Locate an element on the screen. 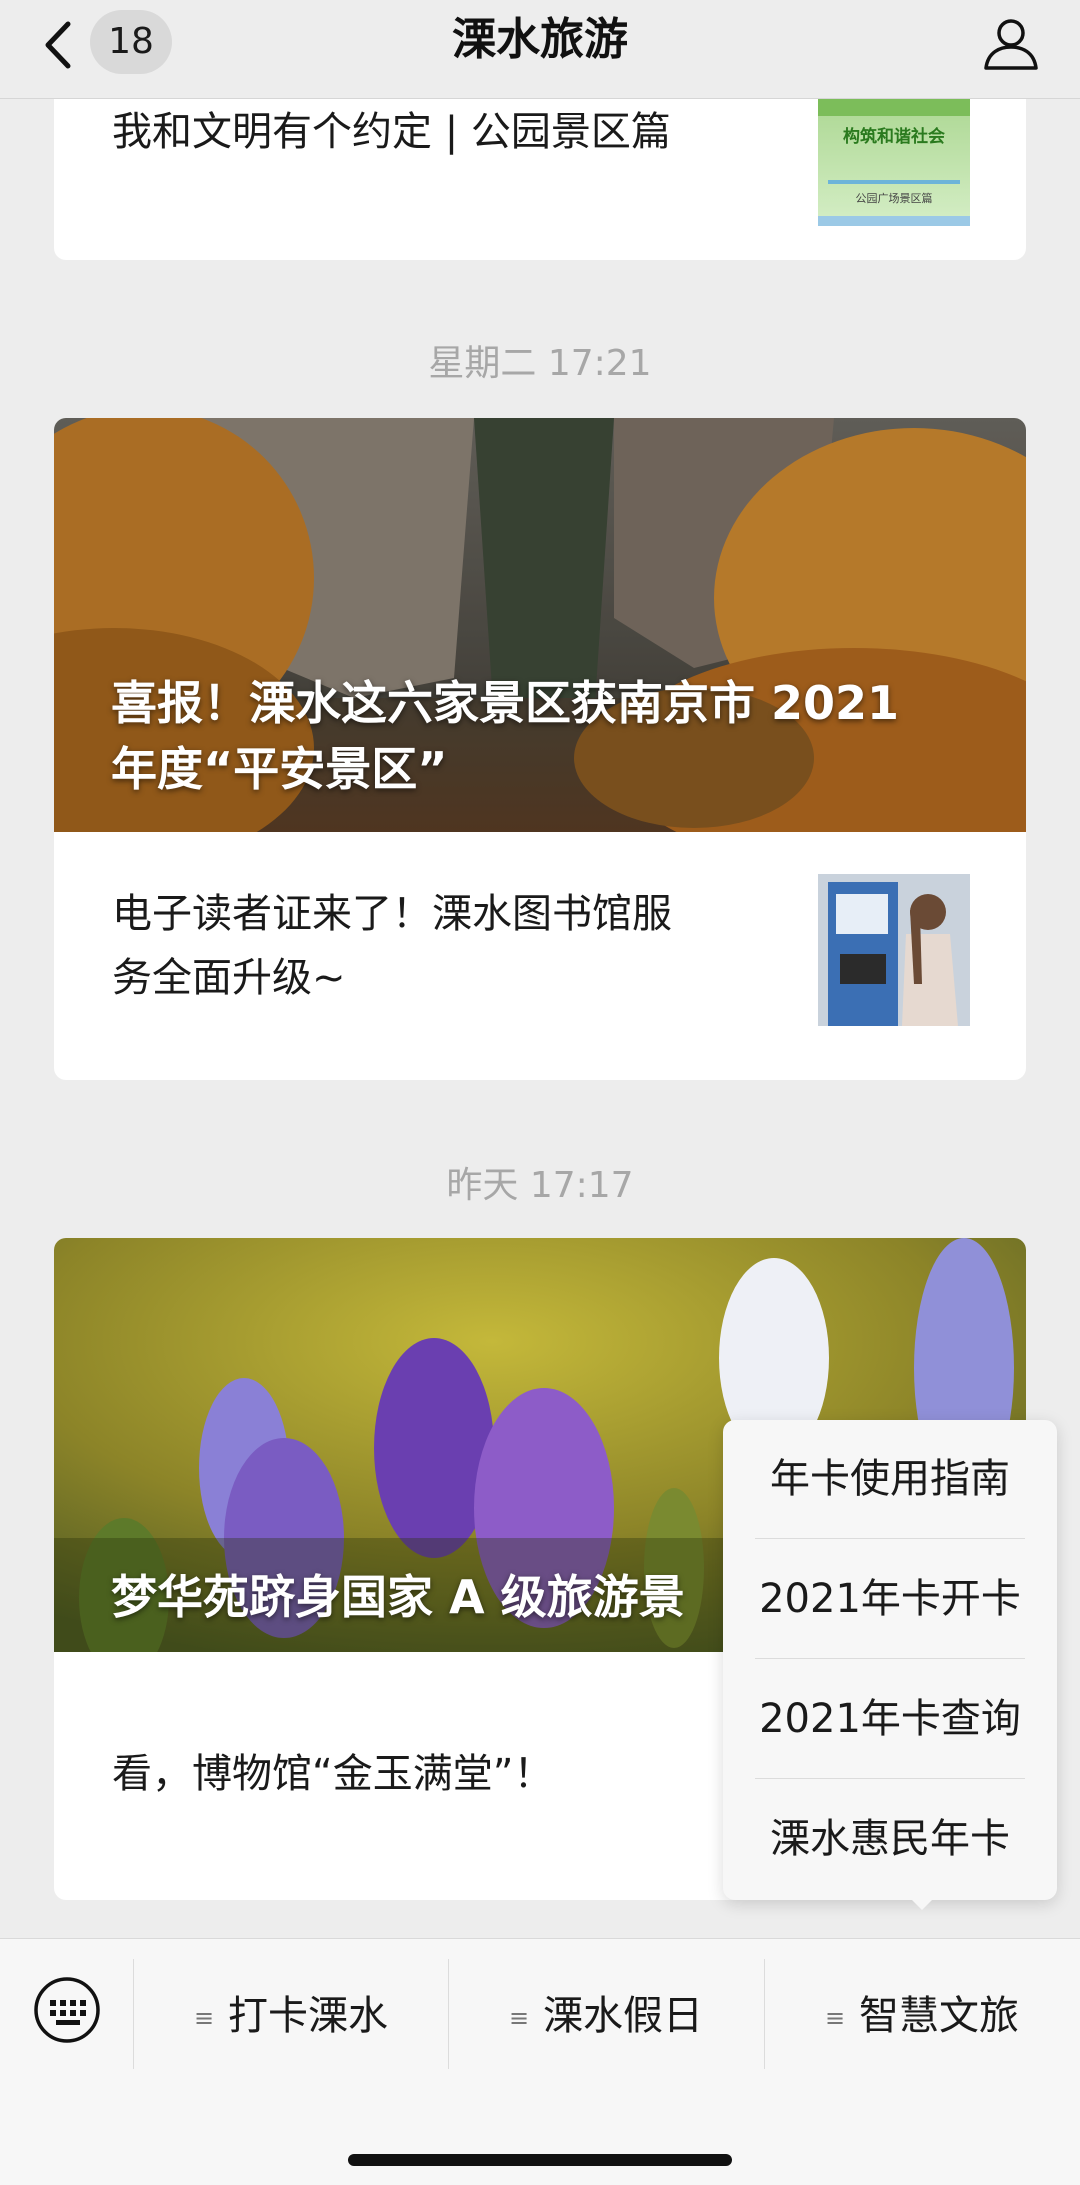 Image resolution: width=1080 pixels, height=2185 pixels. cover-title-line: 喜报！溧水这六家景区获南京市 2021 is located at coordinates (505, 703).